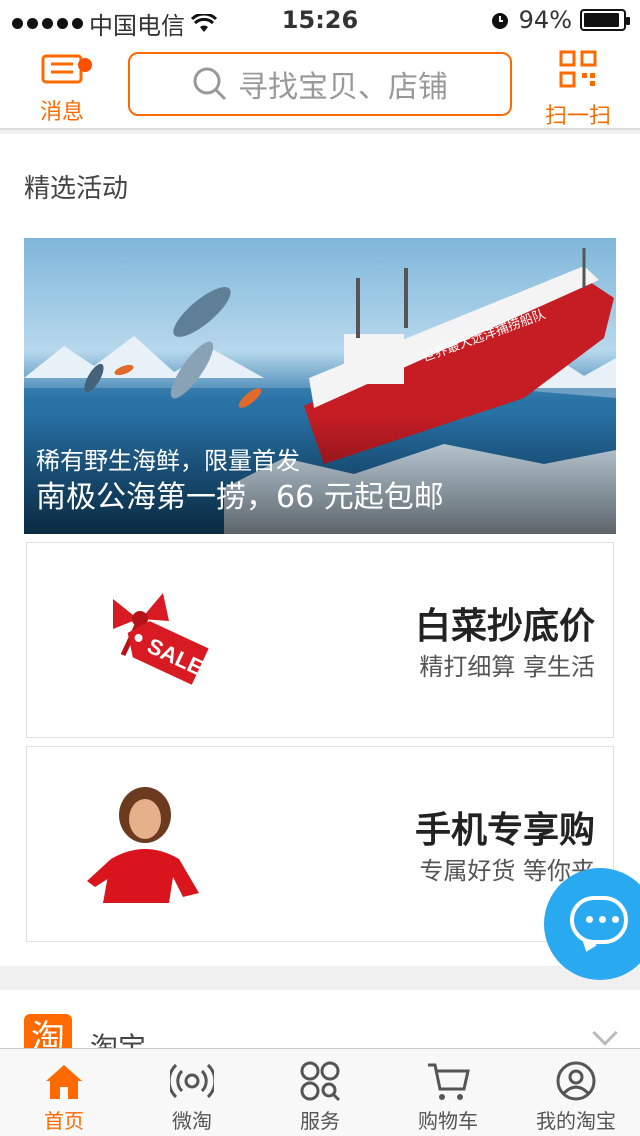 This screenshot has height=1136, width=640. What do you see at coordinates (62, 69) in the screenshot?
I see `message-icon` at bounding box center [62, 69].